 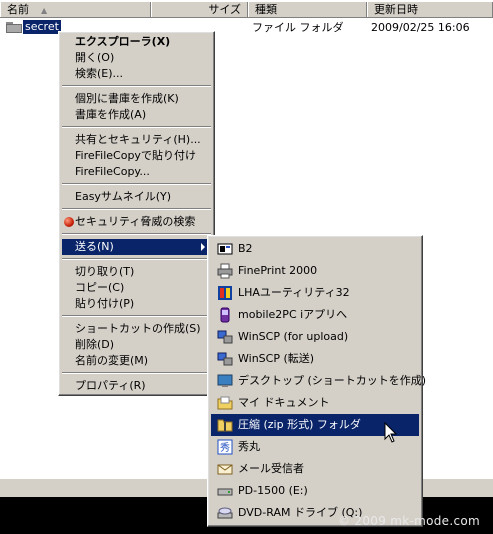 I want to click on sendto-my-documents-label: マイ ドキュメント, so click(x=284, y=402).